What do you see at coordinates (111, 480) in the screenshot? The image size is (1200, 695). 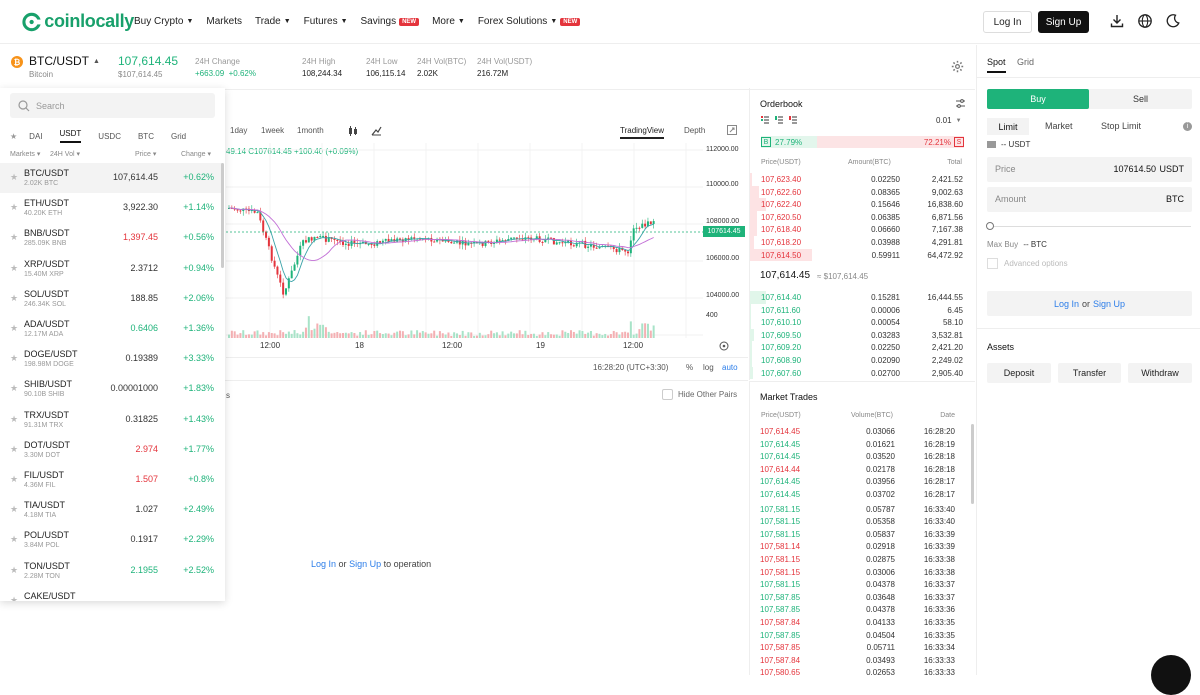 I see `market-row: ★ FIL/USDT 4.36M FIL 1.507 +0.8%` at bounding box center [111, 480].